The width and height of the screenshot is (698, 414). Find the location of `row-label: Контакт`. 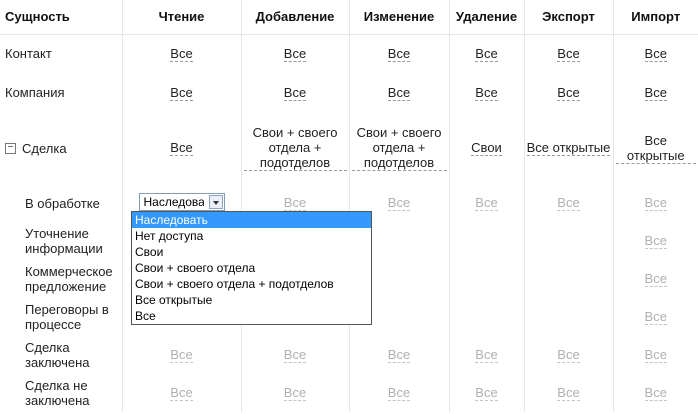

row-label: Контакт is located at coordinates (61, 53).